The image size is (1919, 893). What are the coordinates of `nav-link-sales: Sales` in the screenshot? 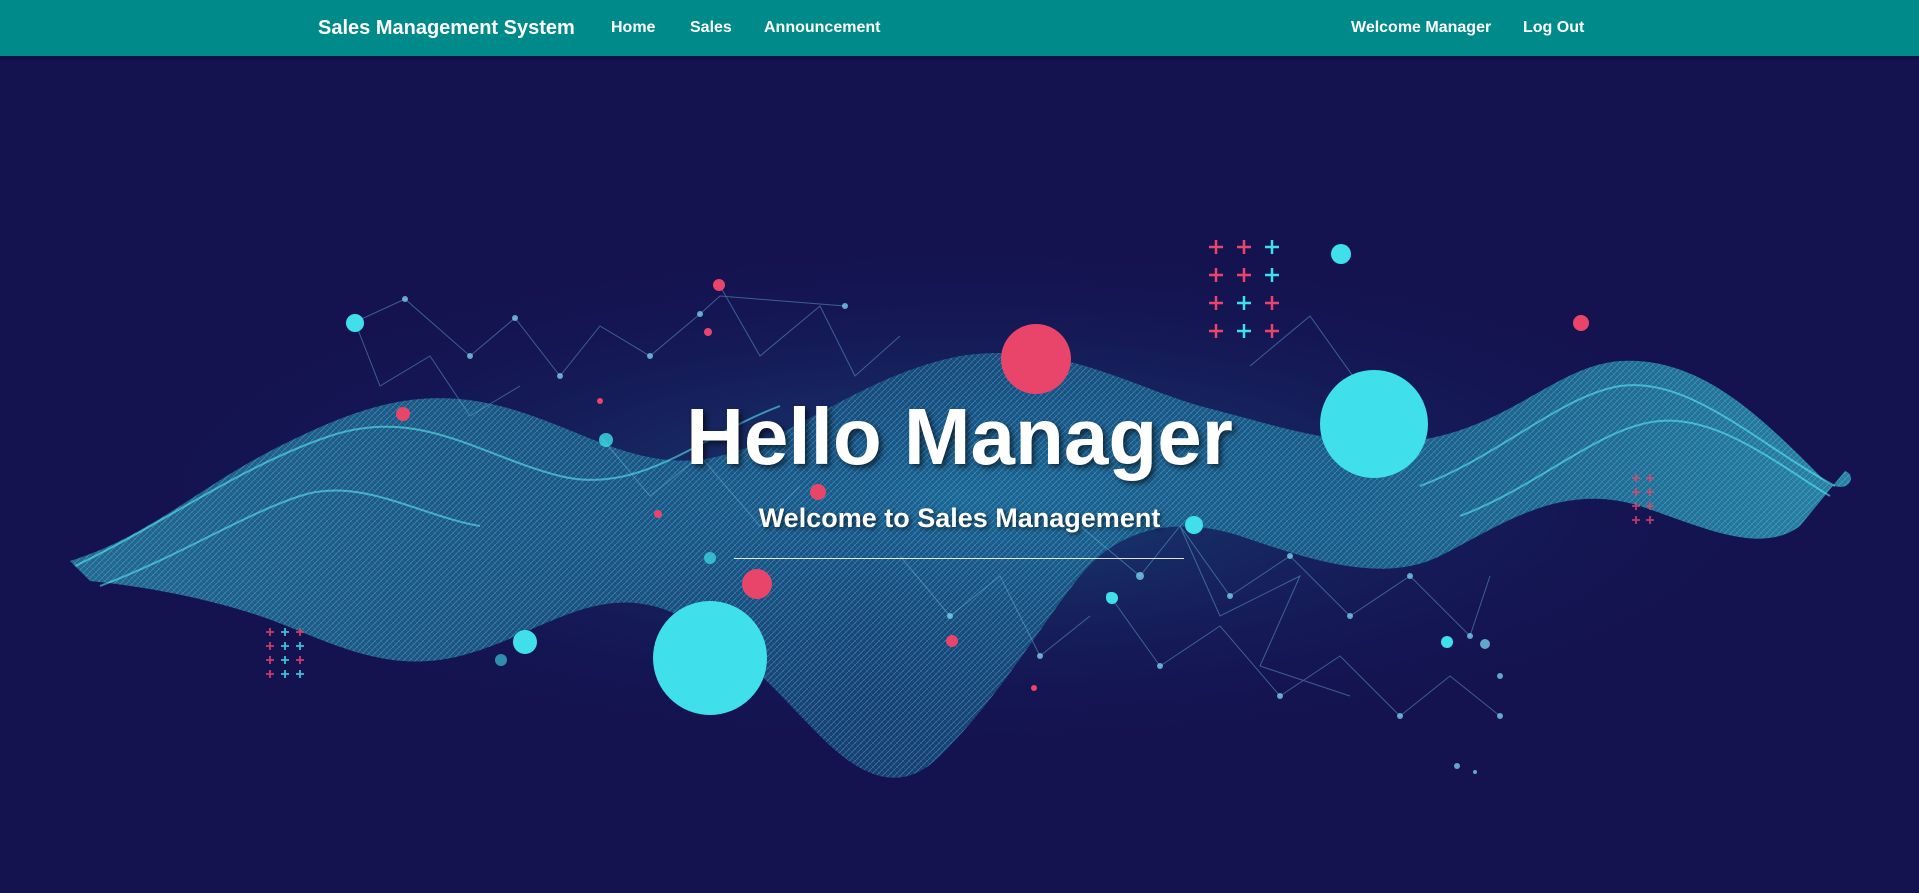 It's located at (711, 28).